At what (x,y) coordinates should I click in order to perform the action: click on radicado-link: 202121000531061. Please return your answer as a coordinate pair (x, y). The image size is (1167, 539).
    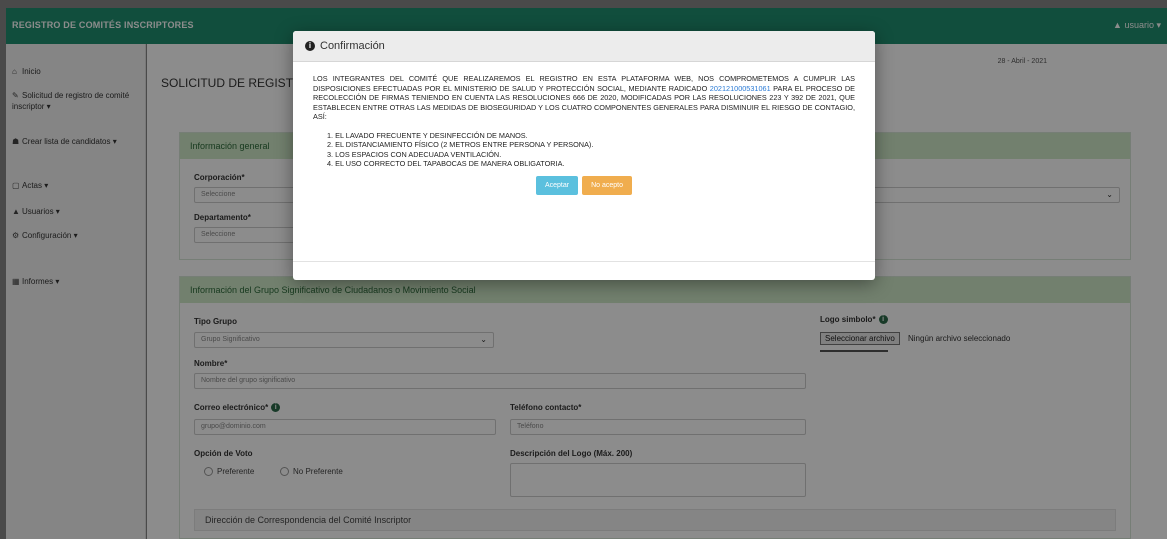
    Looking at the image, I should click on (740, 88).